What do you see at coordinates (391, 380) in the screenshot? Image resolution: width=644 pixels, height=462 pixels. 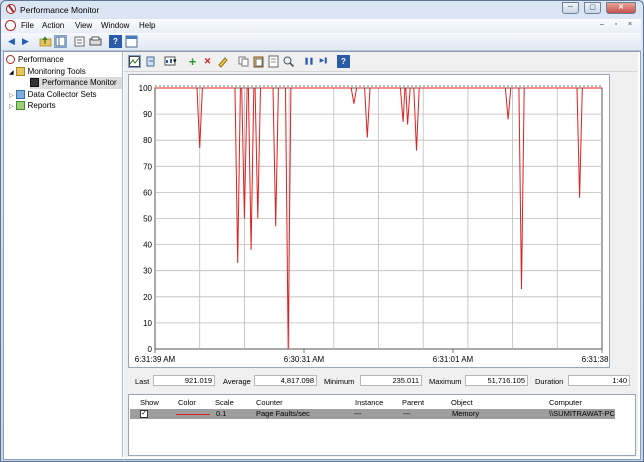 I see `minimum-value: 235.011` at bounding box center [391, 380].